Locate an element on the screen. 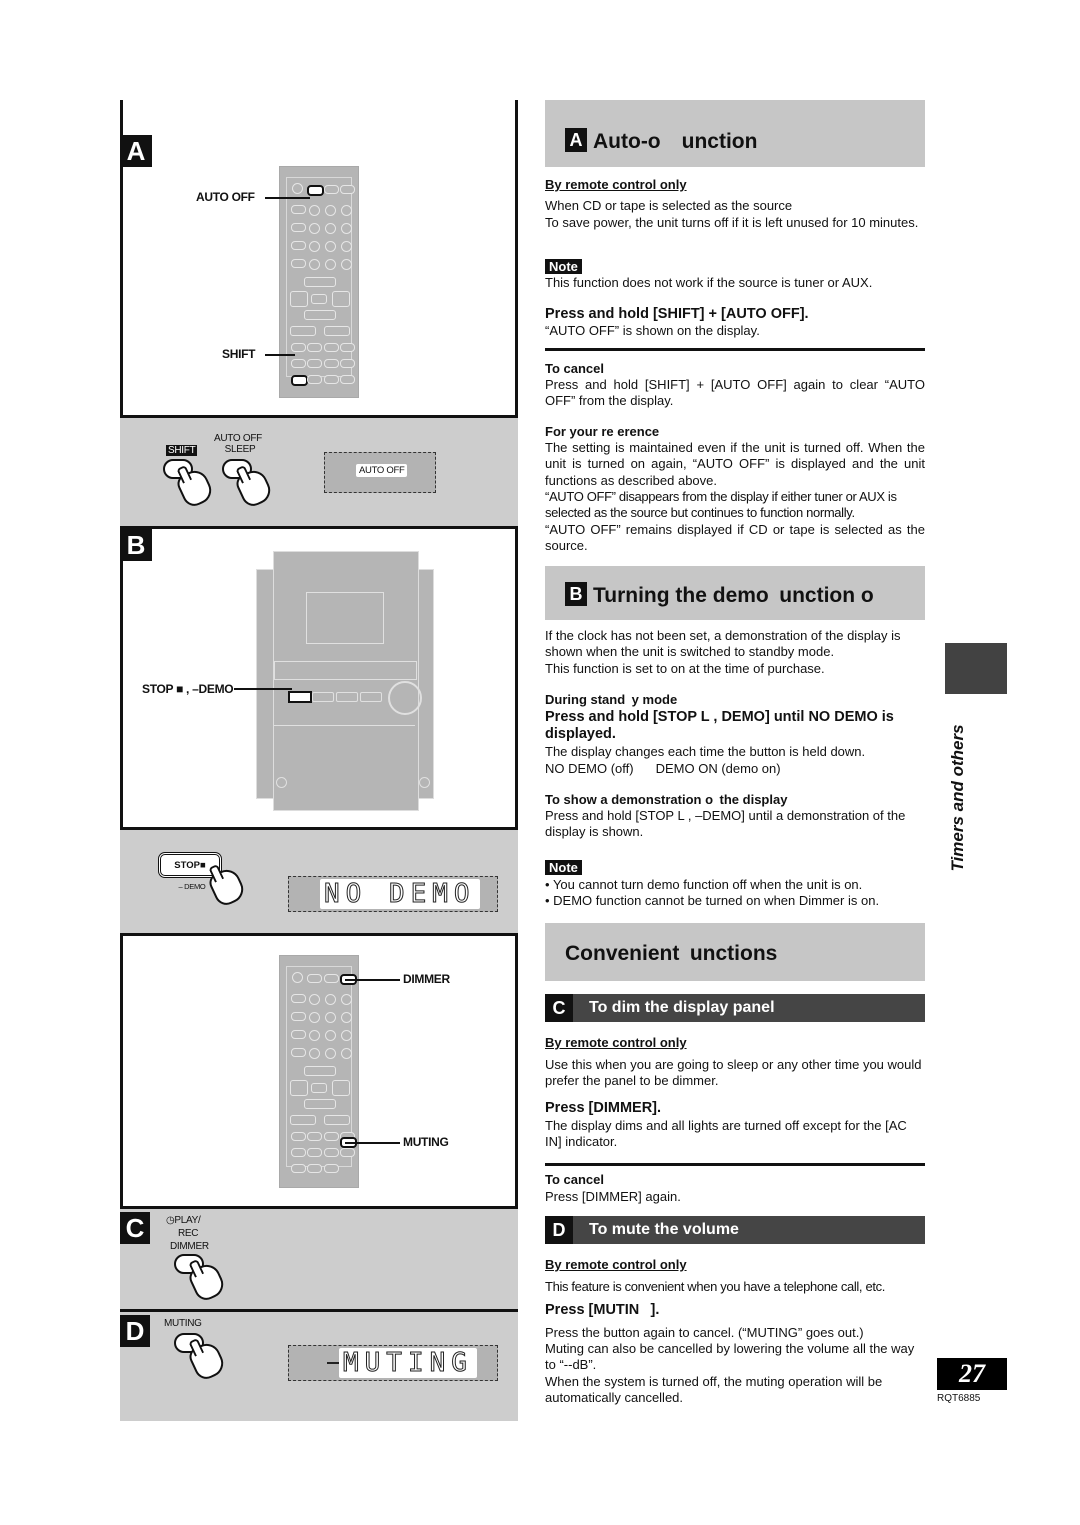  section-d-title: To mute the volume is located at coordinates (664, 1229).